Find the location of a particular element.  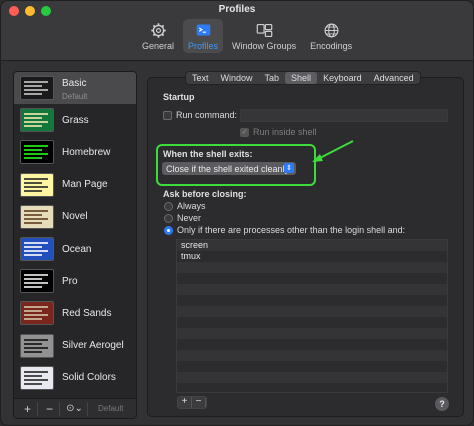

profile-name: Novel is located at coordinates (75, 217).